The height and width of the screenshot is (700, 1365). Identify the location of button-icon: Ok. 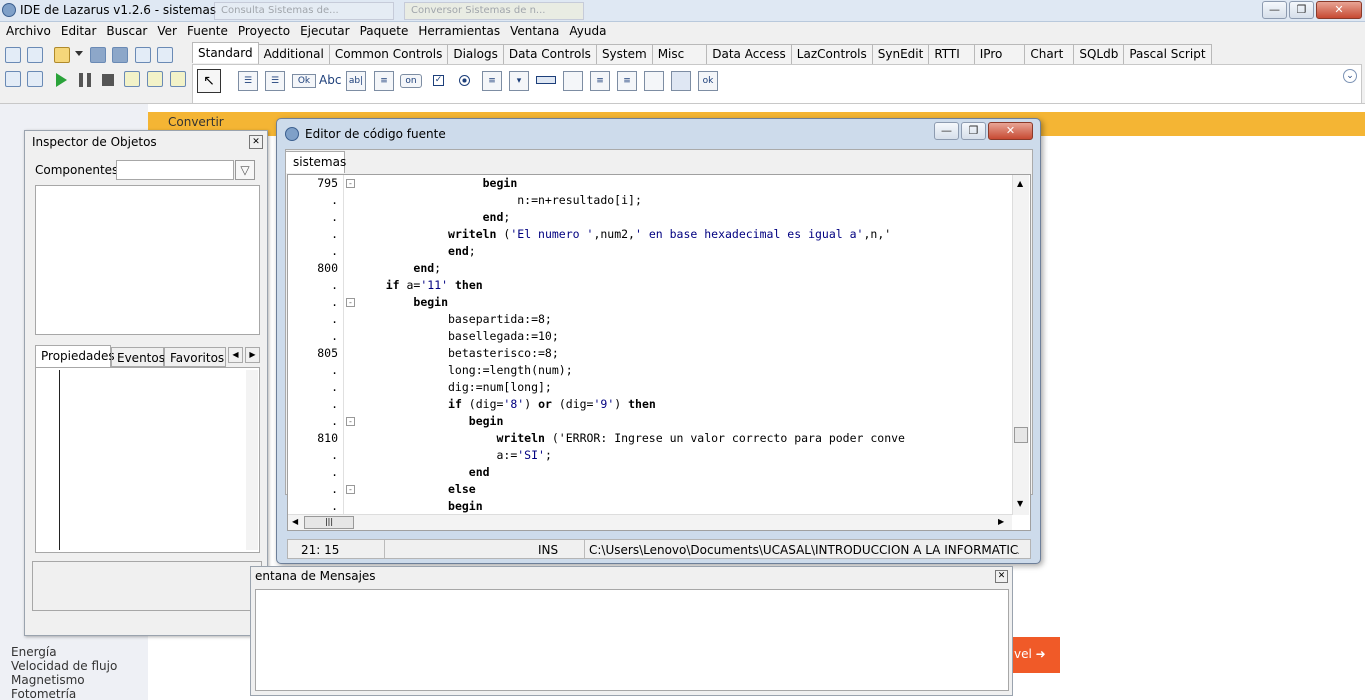
(304, 81).